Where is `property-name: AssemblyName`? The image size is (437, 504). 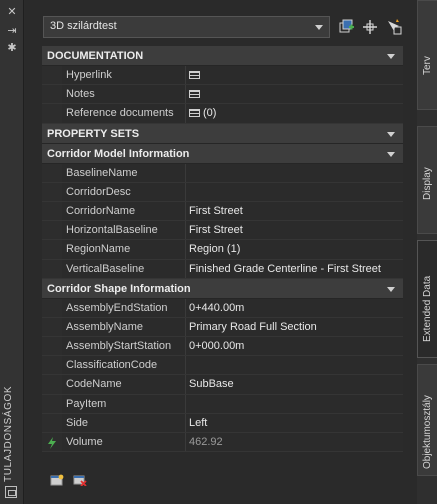 property-name: AssemblyName is located at coordinates (124, 327).